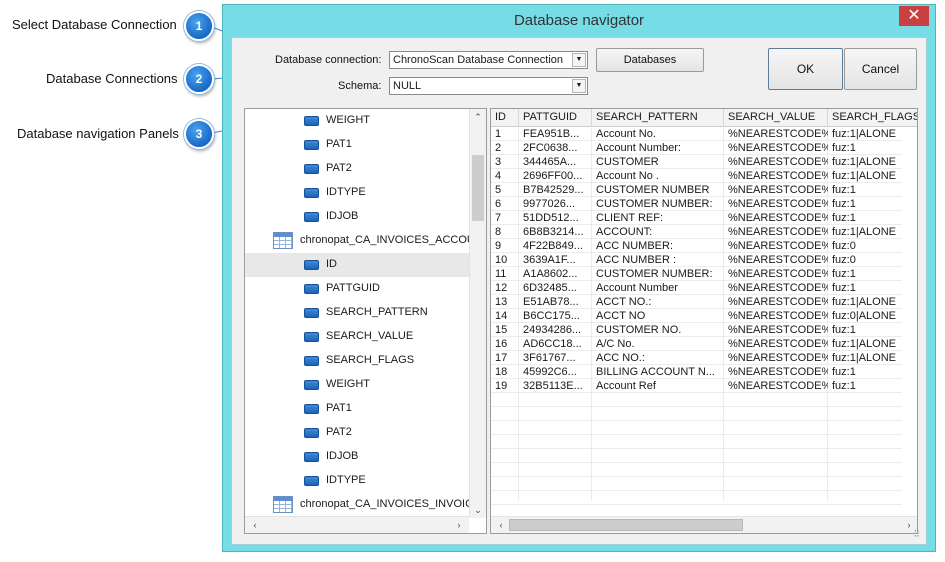  I want to click on column-header: SEARCH_FLAGS, so click(872, 117).